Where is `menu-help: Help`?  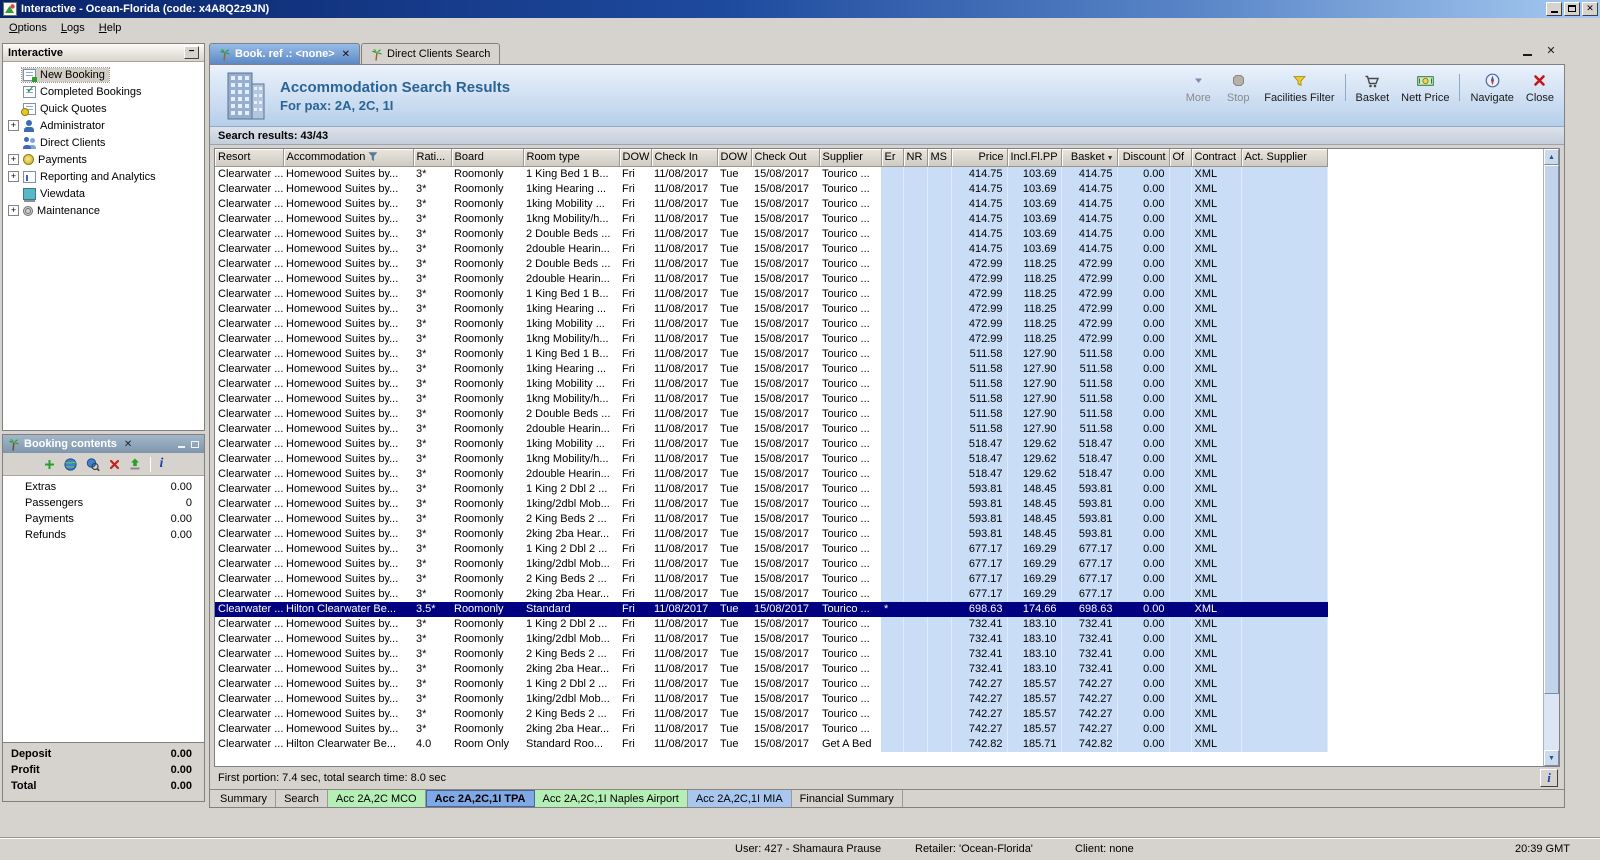 menu-help: Help is located at coordinates (110, 28).